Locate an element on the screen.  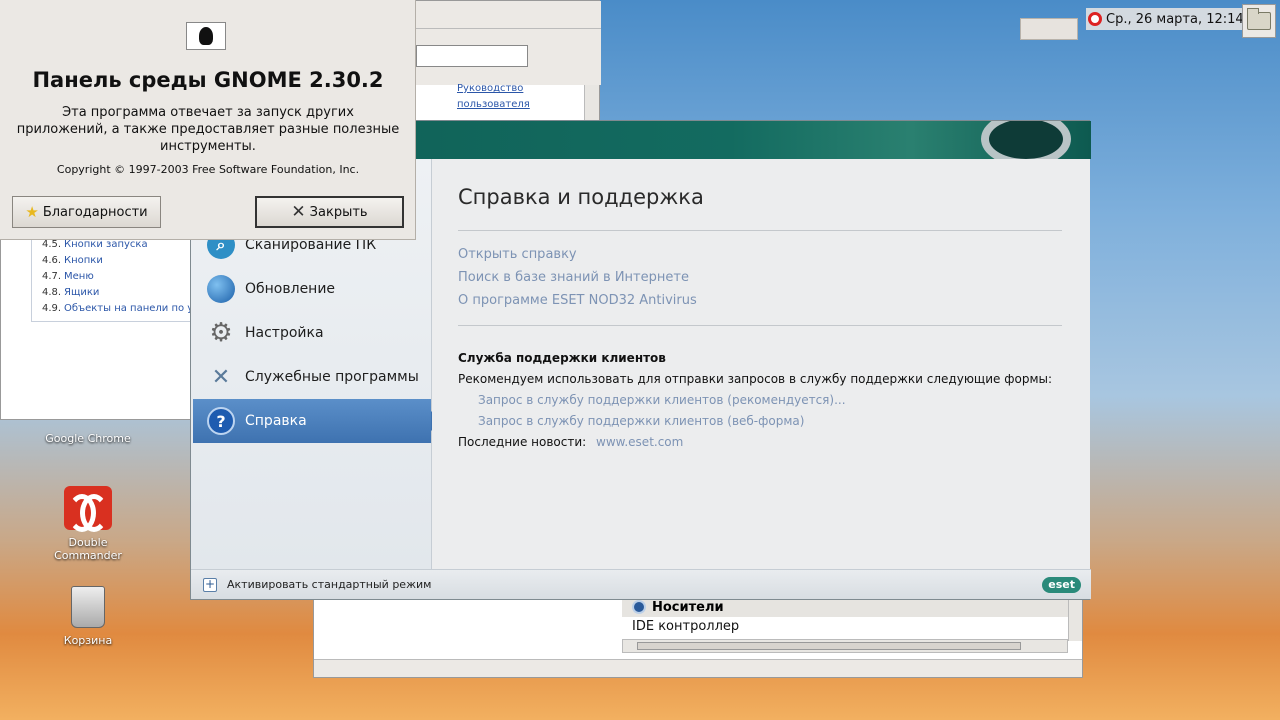
help-icon: ? is located at coordinates (221, 421).